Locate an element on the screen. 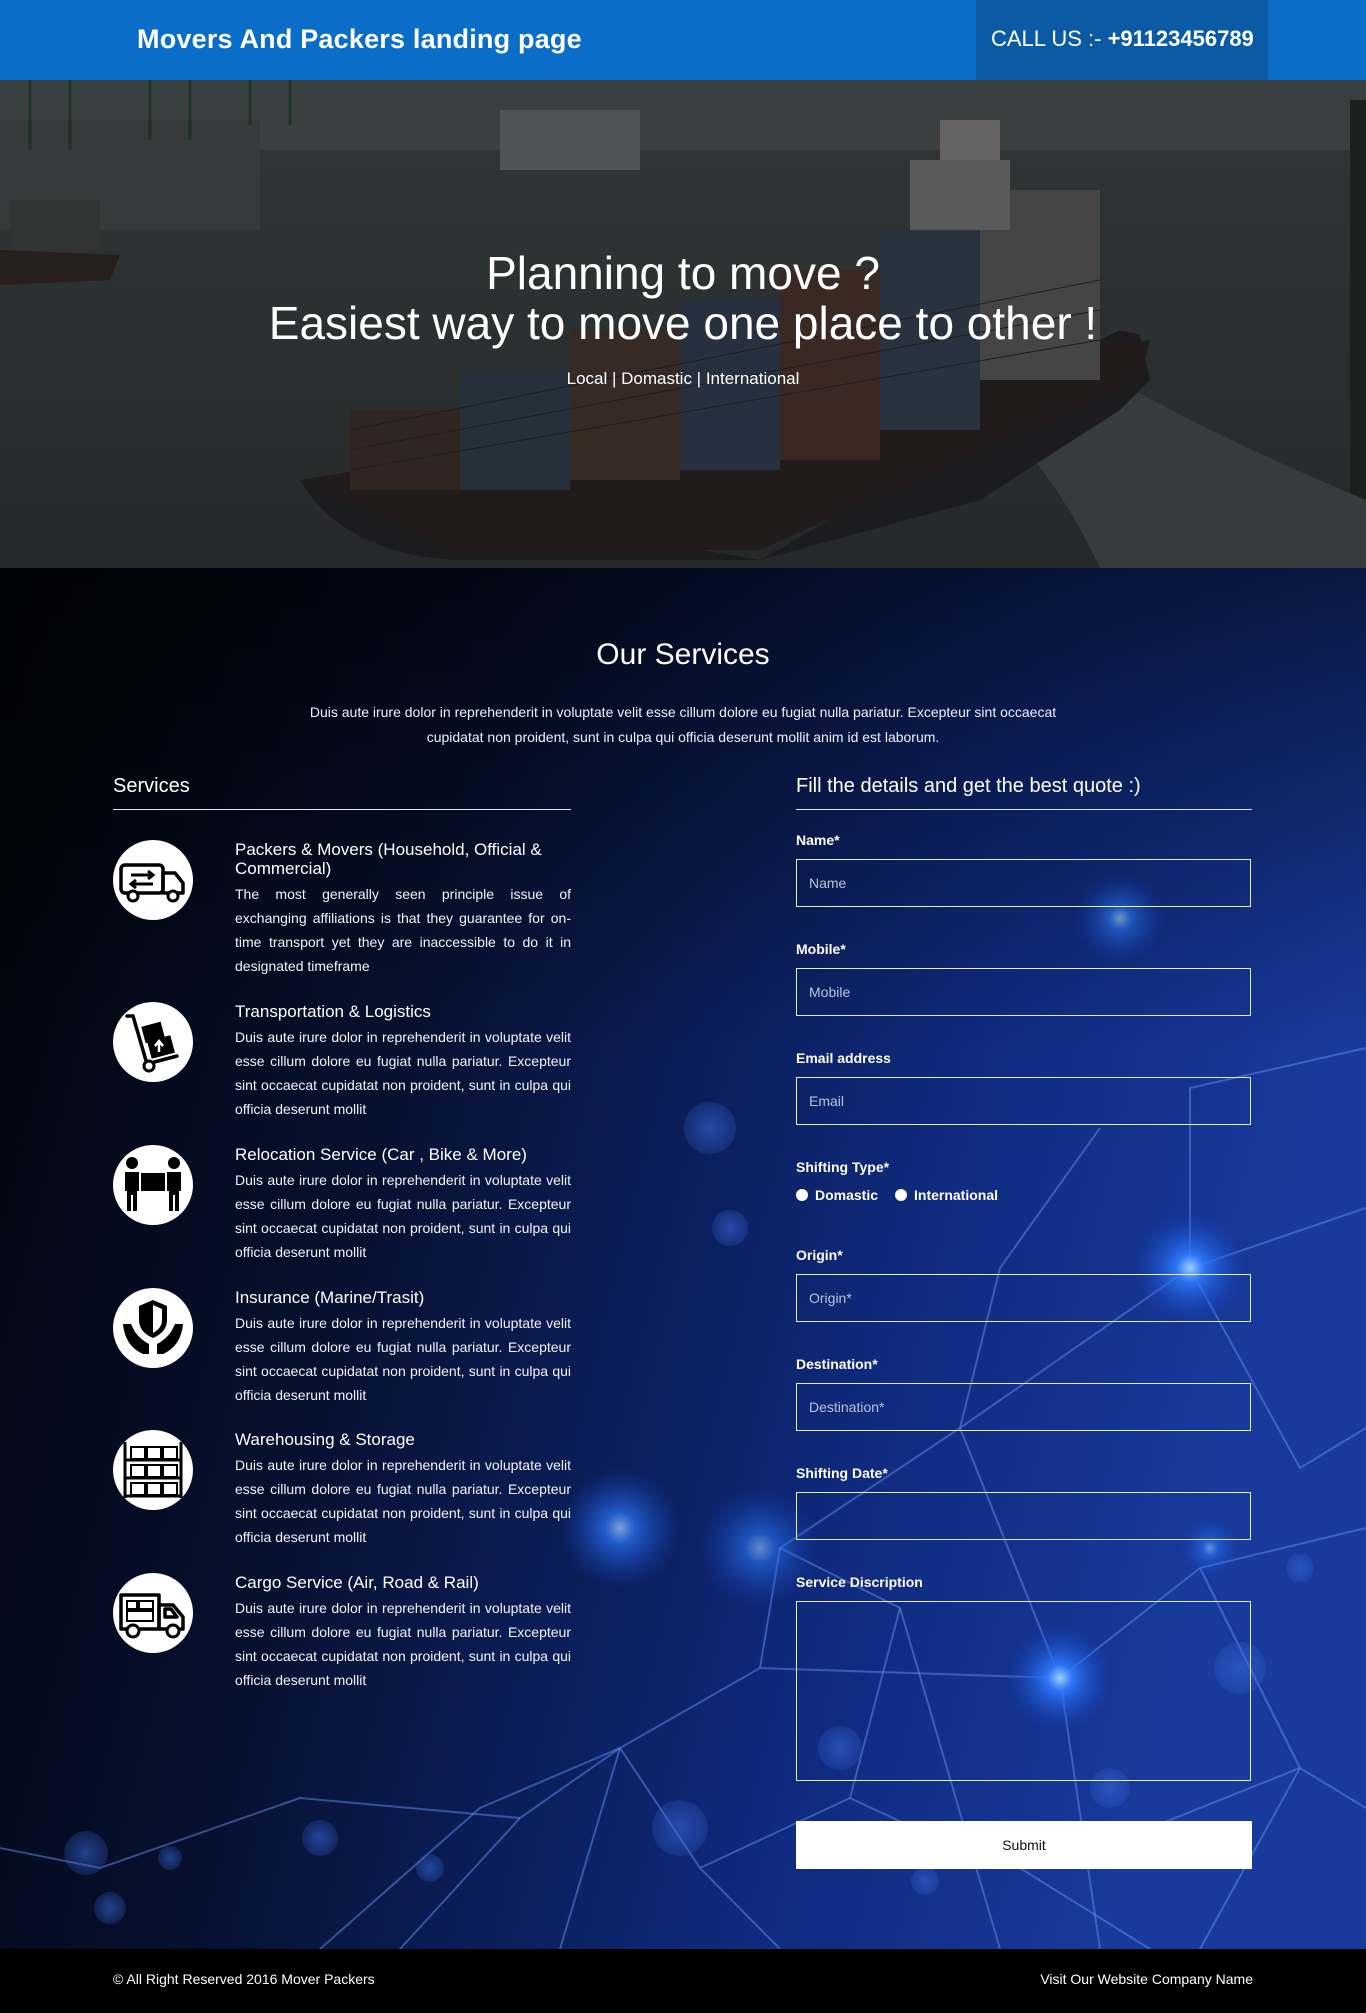  email-input is located at coordinates (1023, 1101).